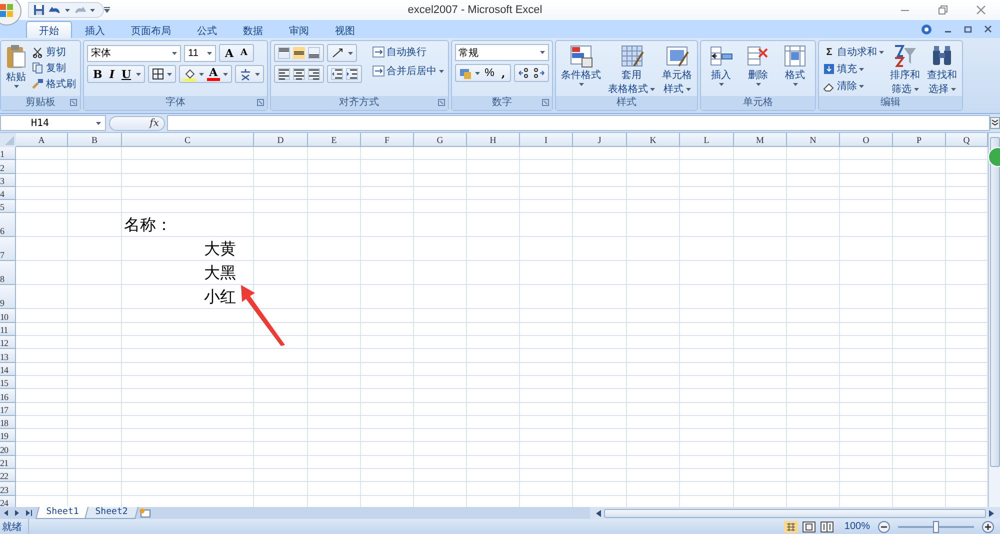 The image size is (1000, 534). What do you see at coordinates (8, 329) in the screenshot?
I see `row-header: 11` at bounding box center [8, 329].